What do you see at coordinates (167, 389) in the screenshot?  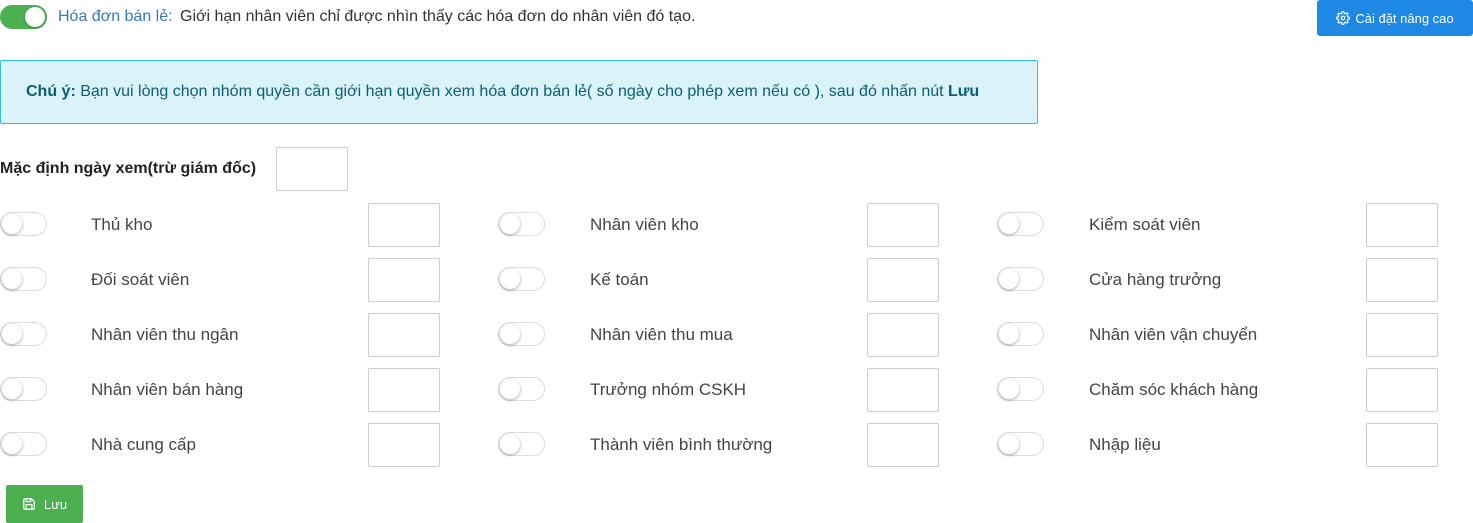 I see `role-label: Nhân viên bán hàng` at bounding box center [167, 389].